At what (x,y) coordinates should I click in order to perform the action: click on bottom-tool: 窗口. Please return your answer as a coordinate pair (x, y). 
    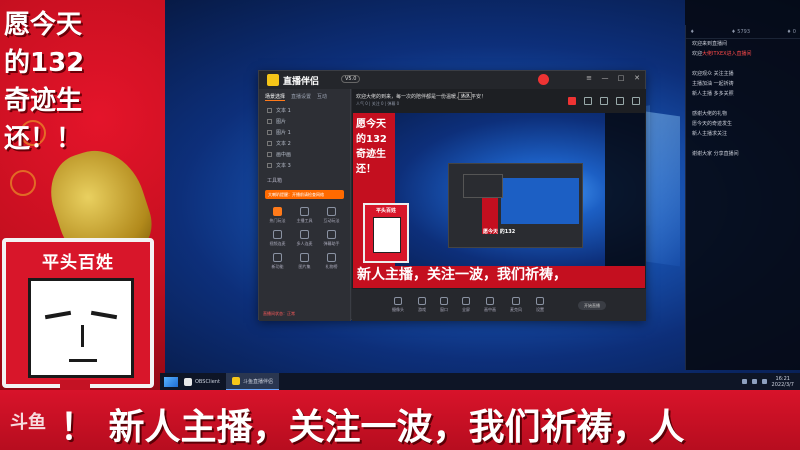
    Looking at the image, I should click on (444, 305).